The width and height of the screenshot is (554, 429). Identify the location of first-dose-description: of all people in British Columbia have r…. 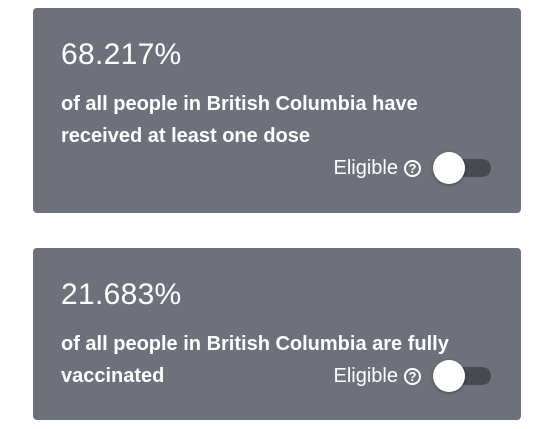
(239, 120).